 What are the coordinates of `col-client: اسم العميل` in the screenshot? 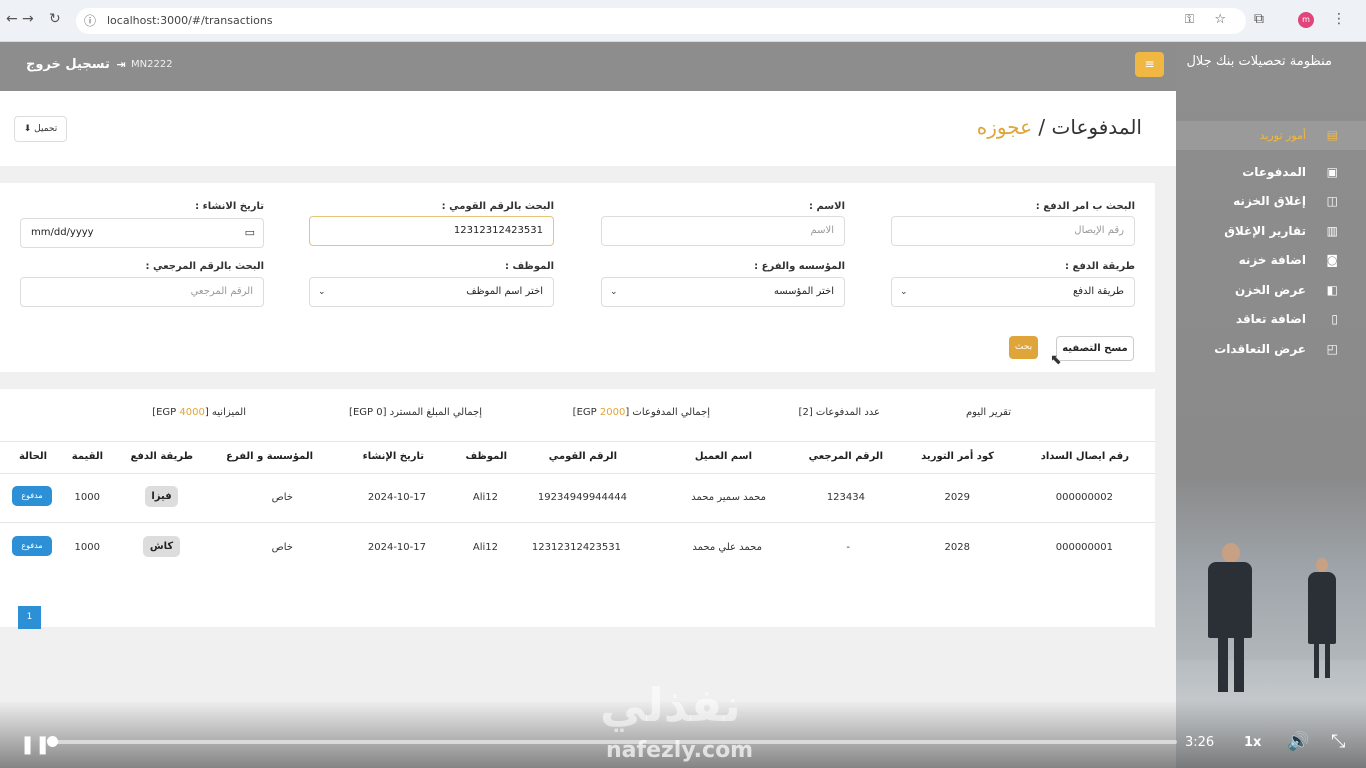 It's located at (723, 456).